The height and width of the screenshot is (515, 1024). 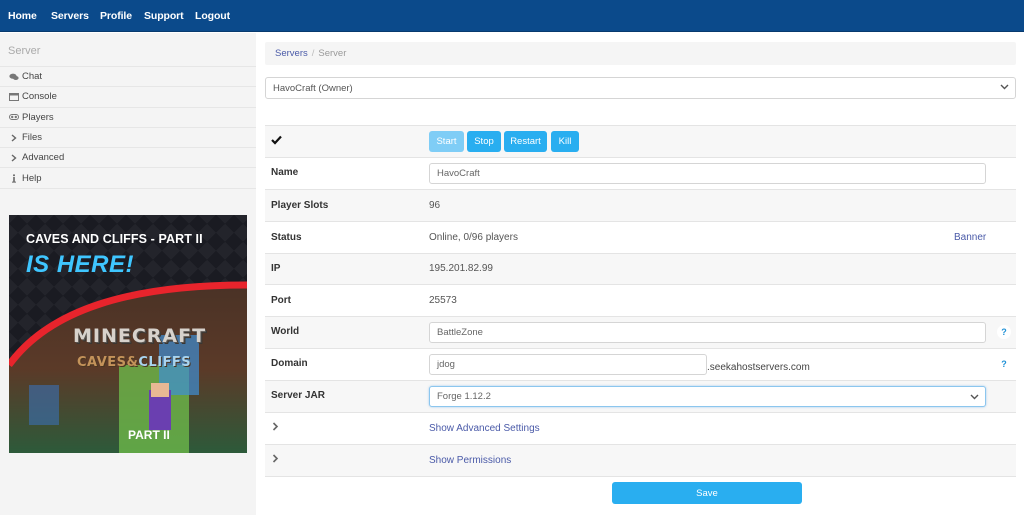 I want to click on save-button: Save, so click(x=707, y=493).